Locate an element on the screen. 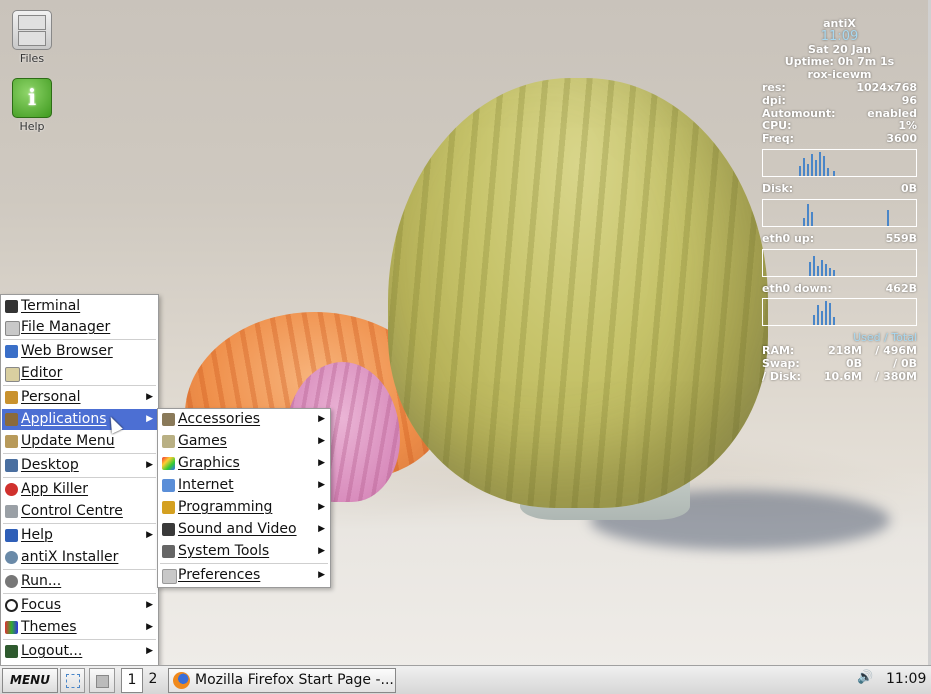  desktop-icon-files: Files is located at coordinates (32, 37).